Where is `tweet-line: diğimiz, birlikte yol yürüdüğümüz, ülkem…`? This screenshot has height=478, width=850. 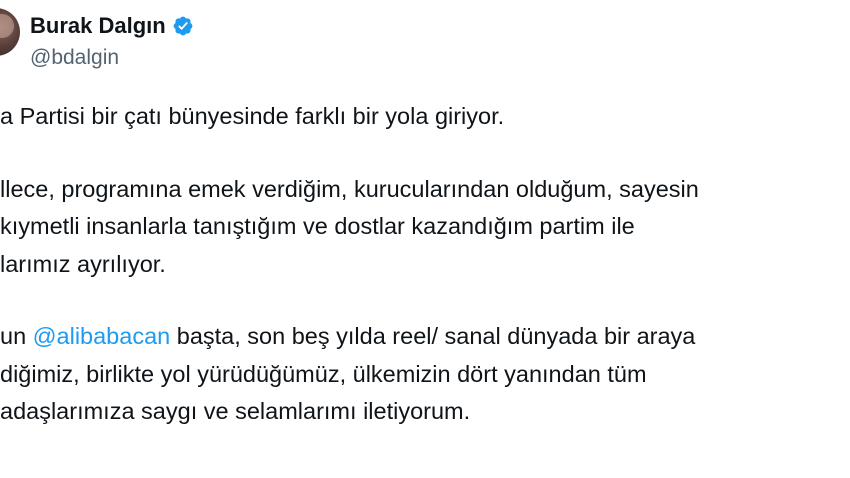 tweet-line: diğimiz, birlikte yol yürüdüğümüz, ülkem… is located at coordinates (323, 373).